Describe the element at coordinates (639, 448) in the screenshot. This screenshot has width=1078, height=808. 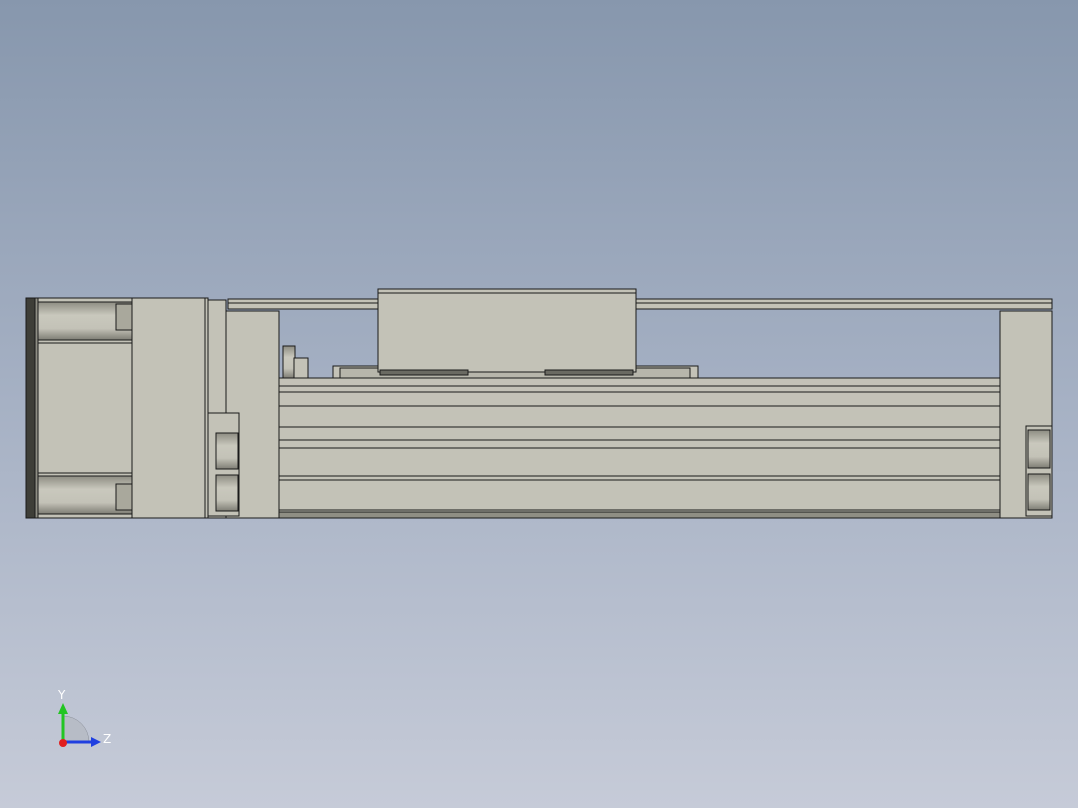
I see `actuator-profile` at that location.